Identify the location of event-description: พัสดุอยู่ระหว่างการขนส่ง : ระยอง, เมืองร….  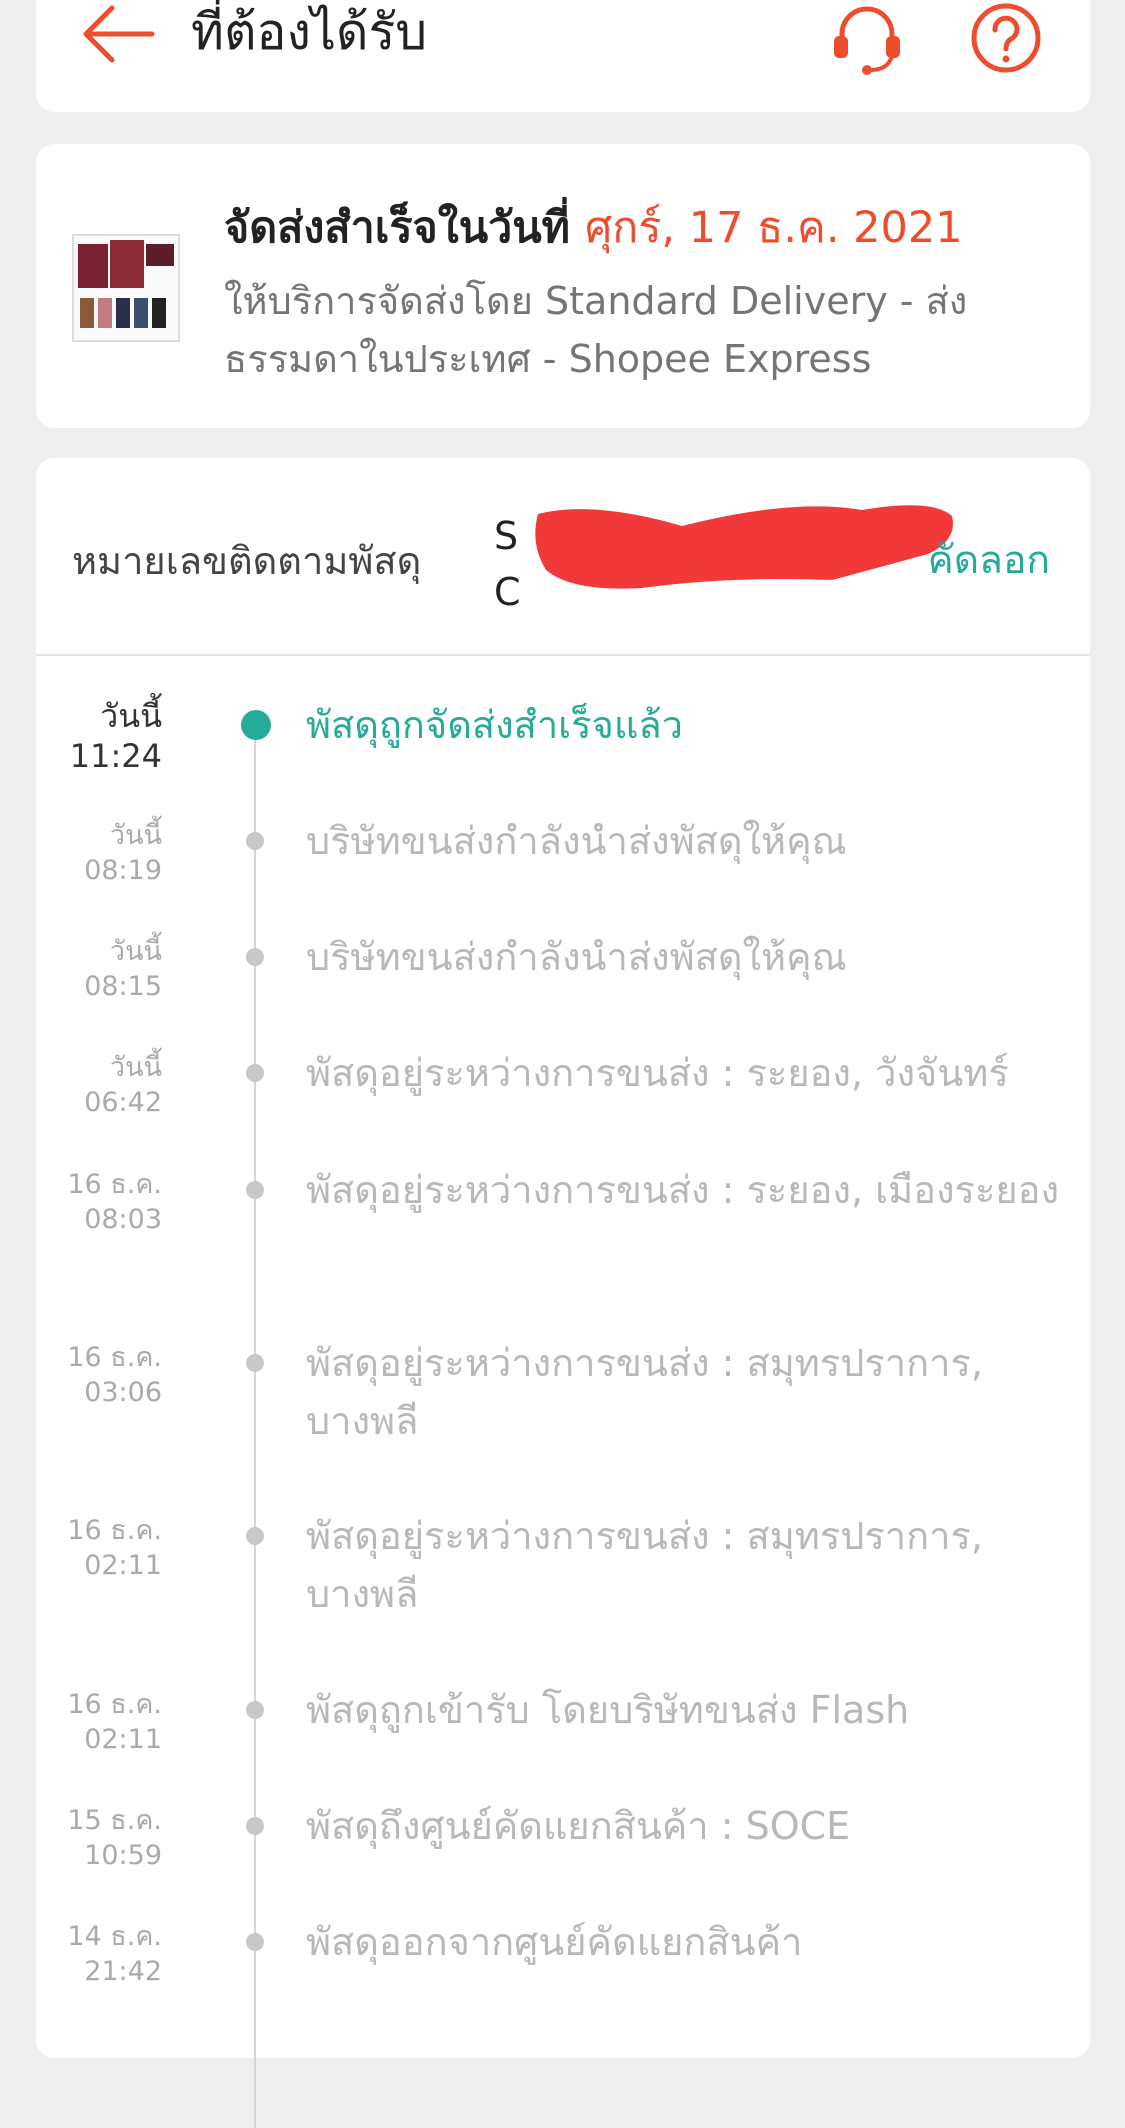
(683, 1190).